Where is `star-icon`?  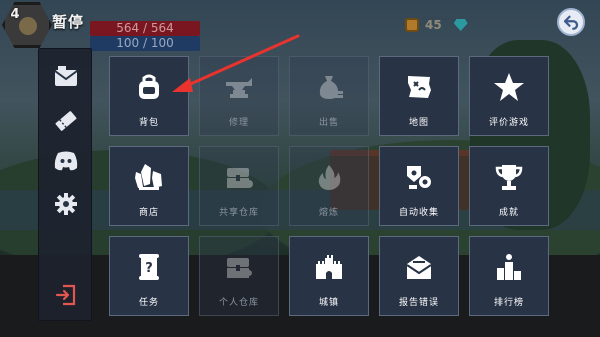
star-icon is located at coordinates (509, 87).